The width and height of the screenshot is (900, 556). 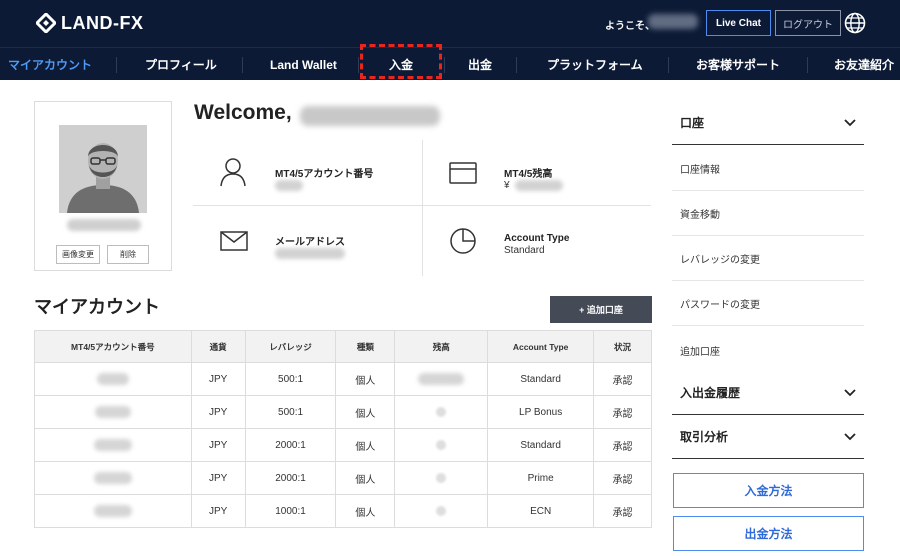 What do you see at coordinates (401, 61) in the screenshot?
I see `deposit-highlight-annotation` at bounding box center [401, 61].